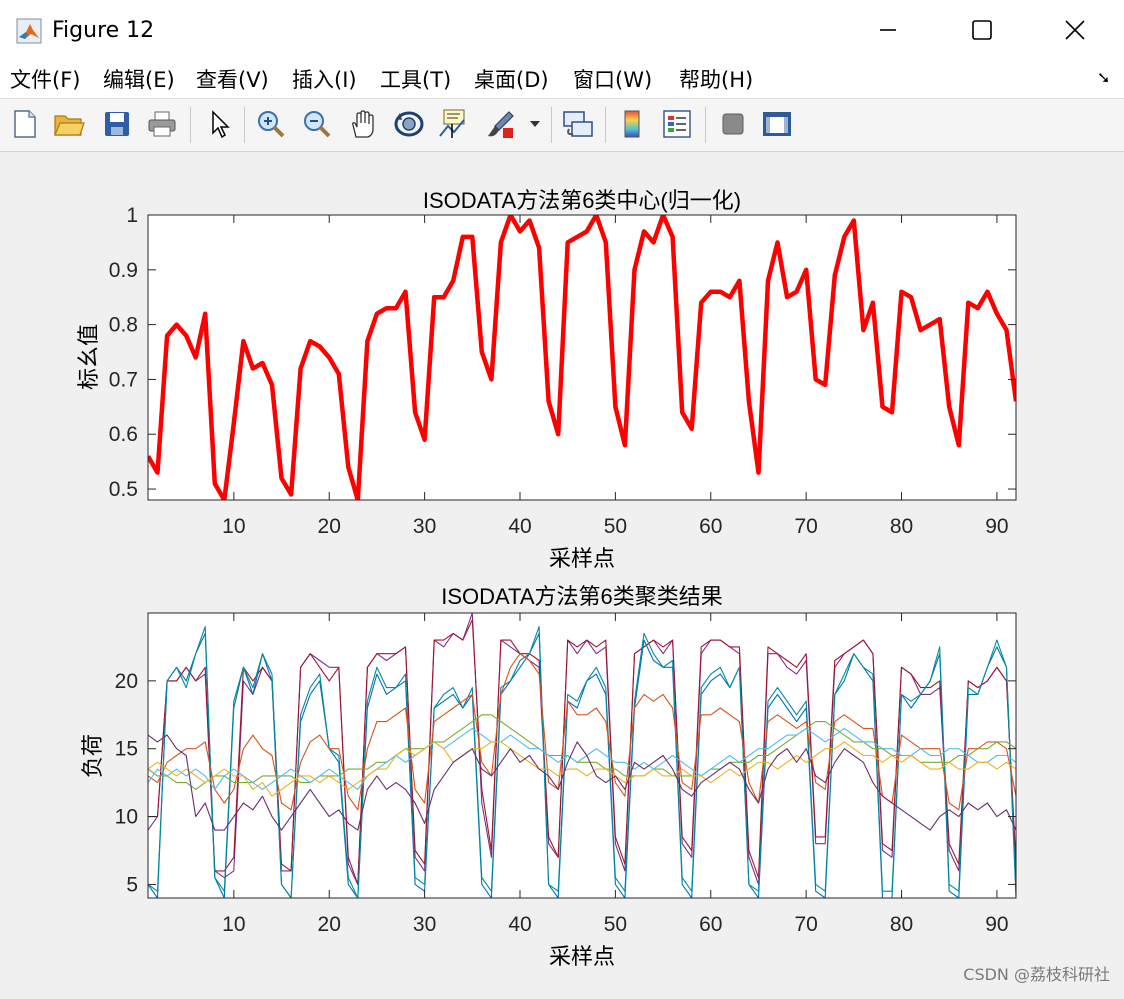  I want to click on y-tick-label: 0.6, so click(123, 434).